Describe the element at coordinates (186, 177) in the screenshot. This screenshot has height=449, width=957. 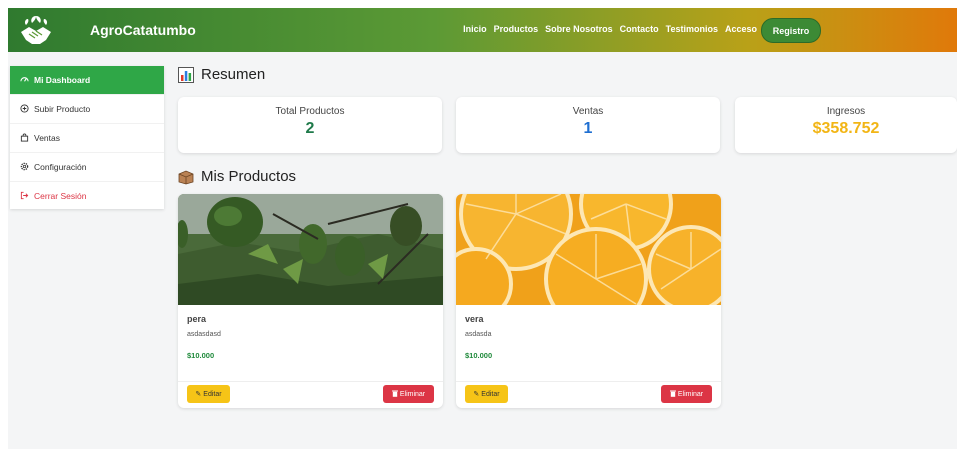
I see `box-icon` at that location.